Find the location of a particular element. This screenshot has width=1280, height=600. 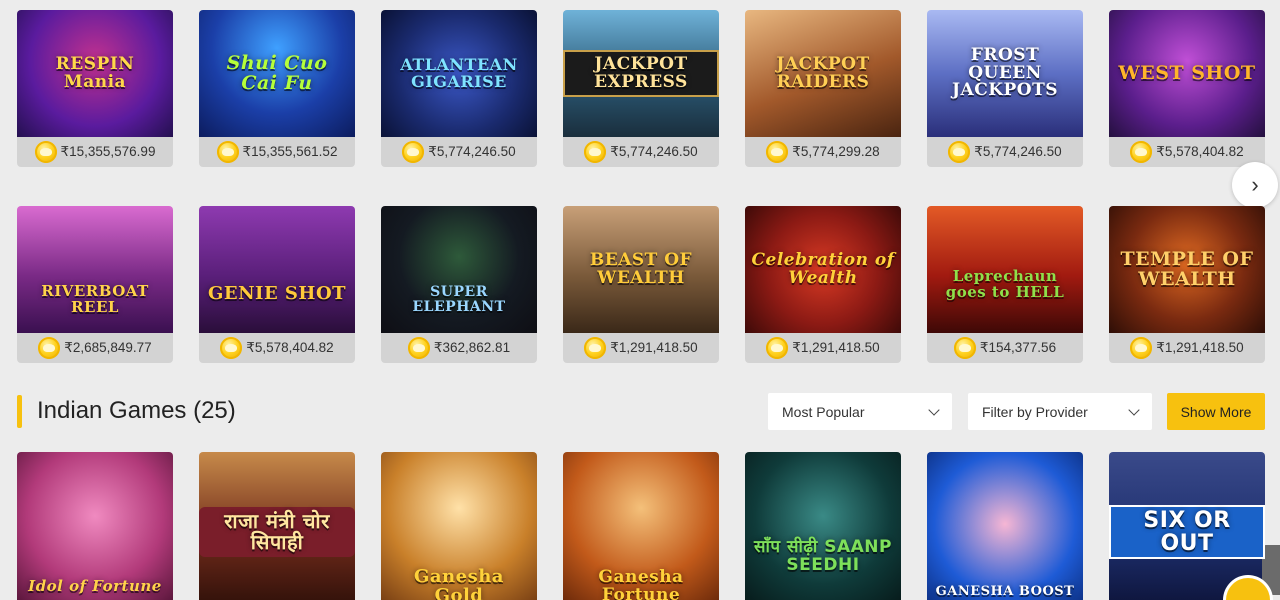

game-tile: SUPER ELEPHANT ₹362,862.81 is located at coordinates (459, 284).